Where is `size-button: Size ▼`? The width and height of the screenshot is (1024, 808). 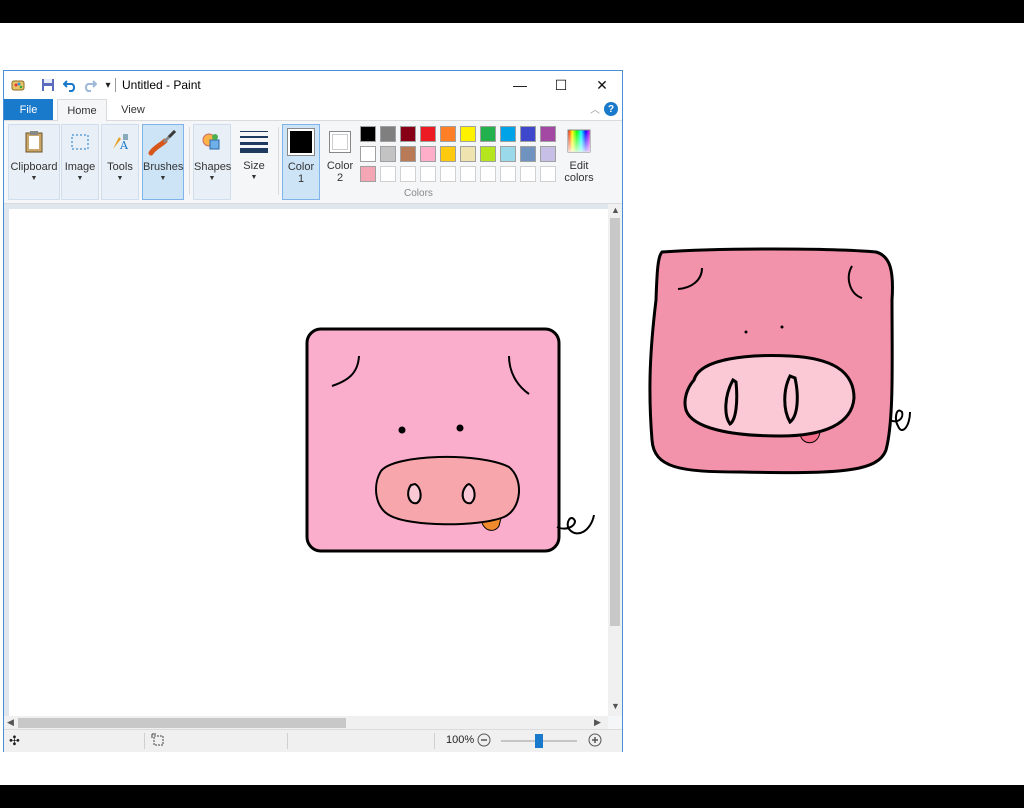
size-button: Size ▼ is located at coordinates (254, 162).